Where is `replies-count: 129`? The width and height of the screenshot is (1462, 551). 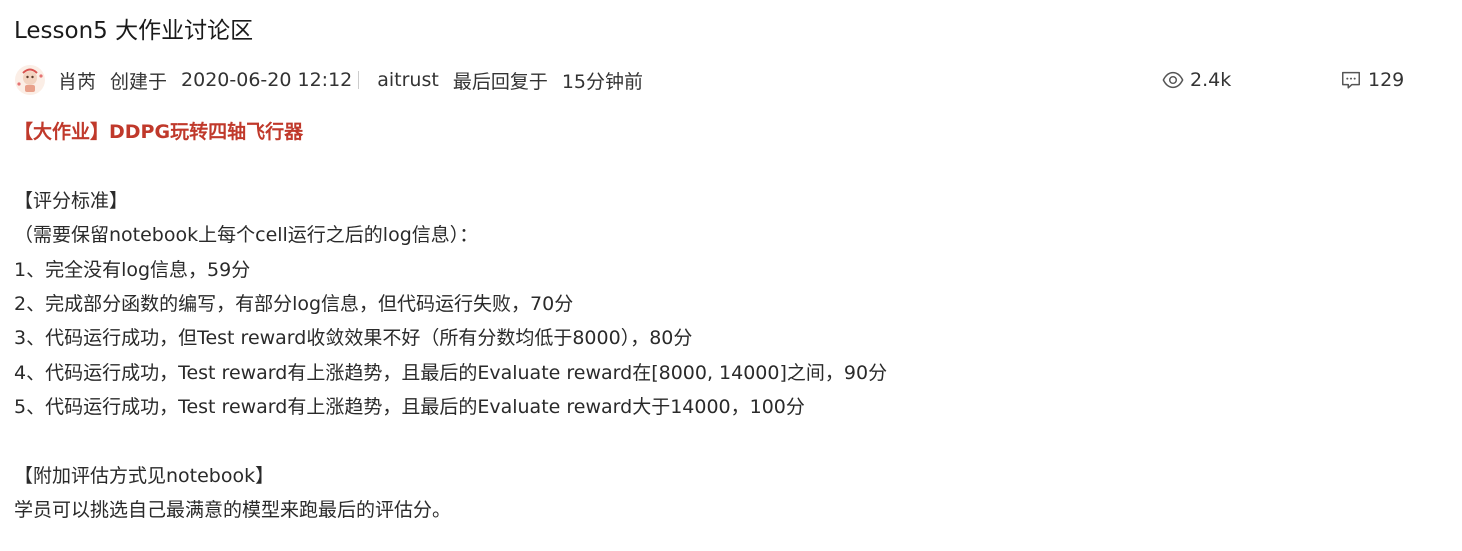
replies-count: 129 is located at coordinates (1386, 80).